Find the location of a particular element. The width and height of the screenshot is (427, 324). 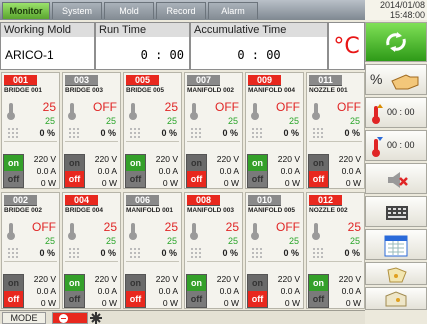

mode-button: MODE is located at coordinates (24, 318).